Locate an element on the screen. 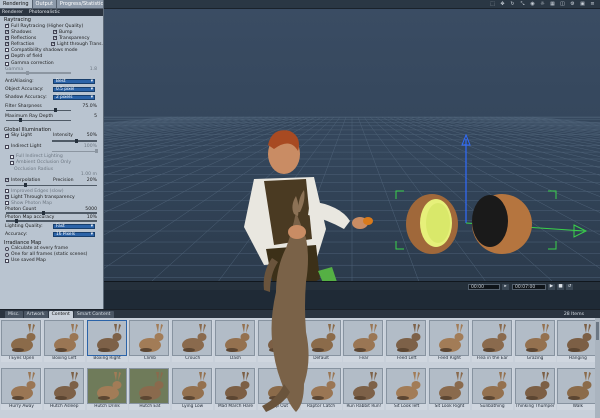 The image size is (600, 418). coconut-half-right is located at coordinates (502, 224).